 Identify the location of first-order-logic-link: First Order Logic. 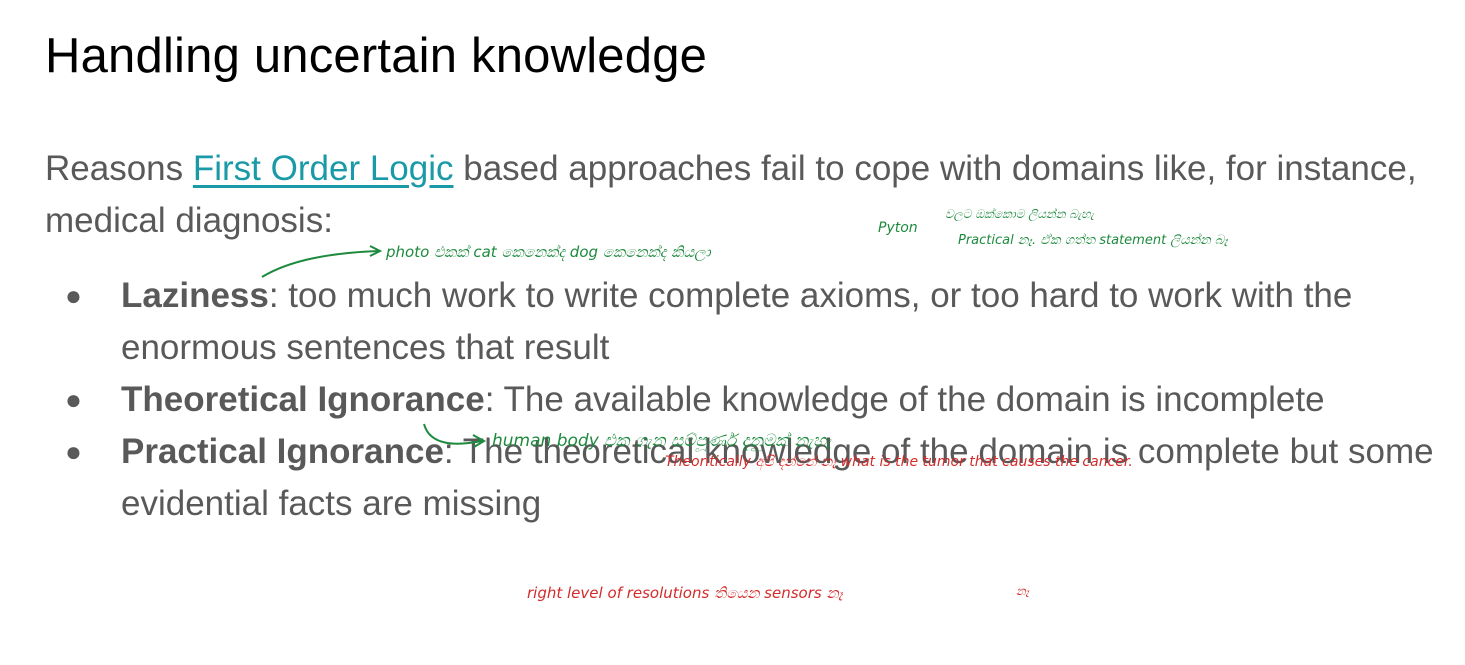
(323, 168).